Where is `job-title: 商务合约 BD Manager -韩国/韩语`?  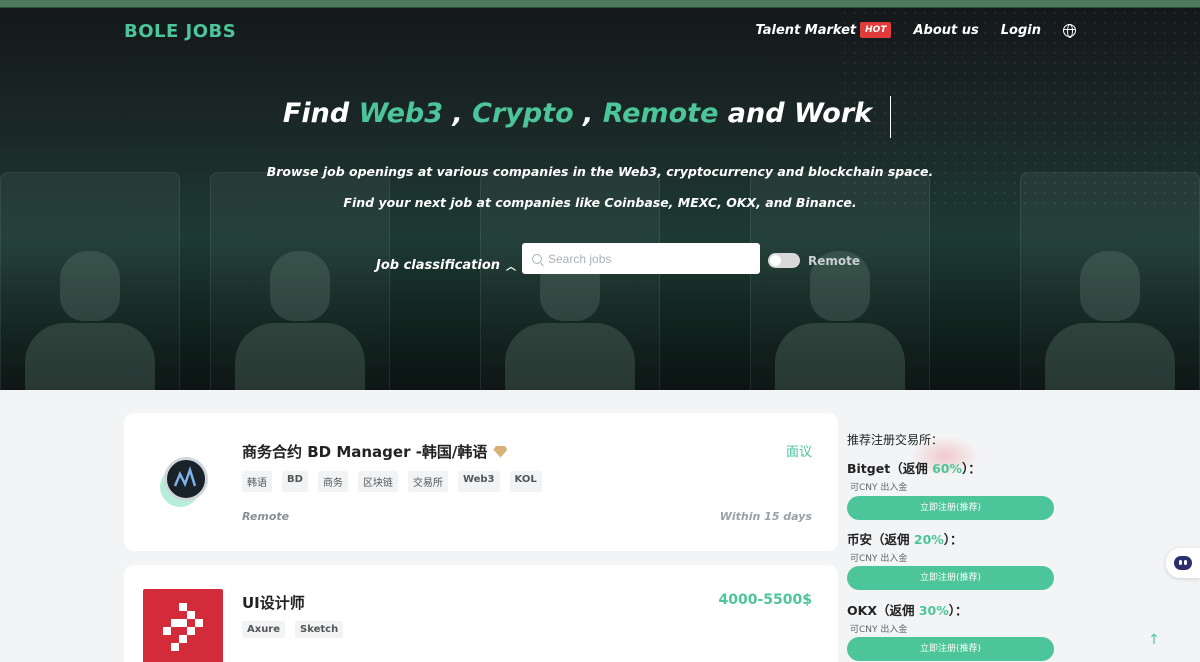
job-title: 商务合约 BD Manager -韩国/韩语 is located at coordinates (375, 451).